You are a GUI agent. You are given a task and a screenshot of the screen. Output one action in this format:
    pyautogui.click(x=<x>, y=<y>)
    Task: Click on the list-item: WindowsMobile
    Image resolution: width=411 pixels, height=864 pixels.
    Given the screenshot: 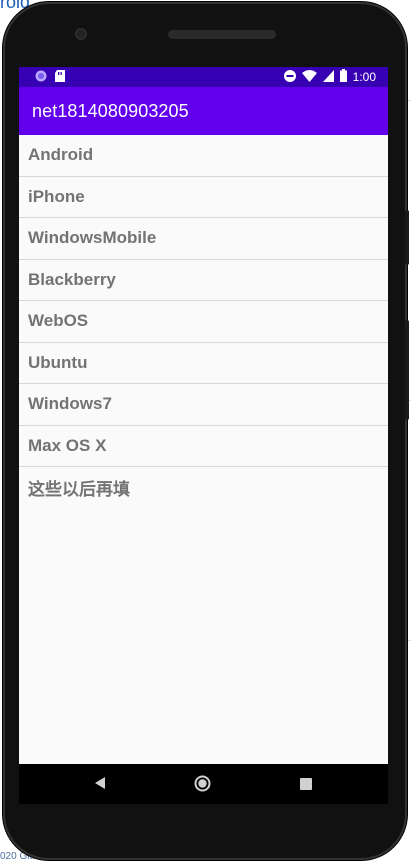 What is the action you would take?
    pyautogui.click(x=203, y=239)
    